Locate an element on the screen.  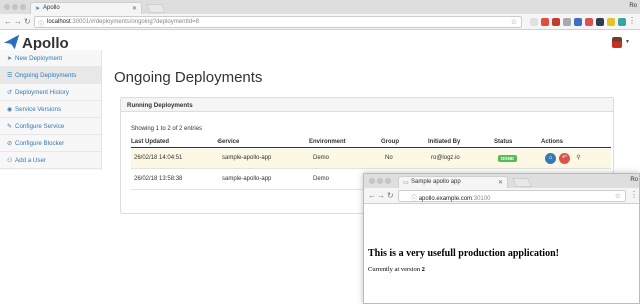
eye-icon: ◉ is located at coordinates (10, 110).